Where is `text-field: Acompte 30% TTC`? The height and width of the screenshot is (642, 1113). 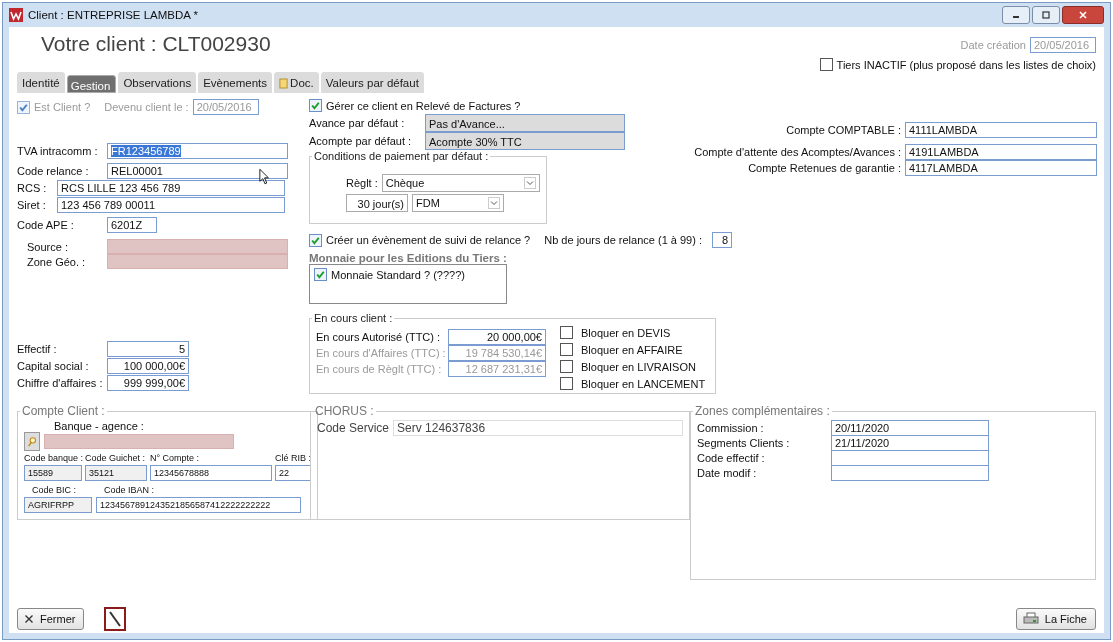
text-field: Acompte 30% TTC is located at coordinates (525, 141).